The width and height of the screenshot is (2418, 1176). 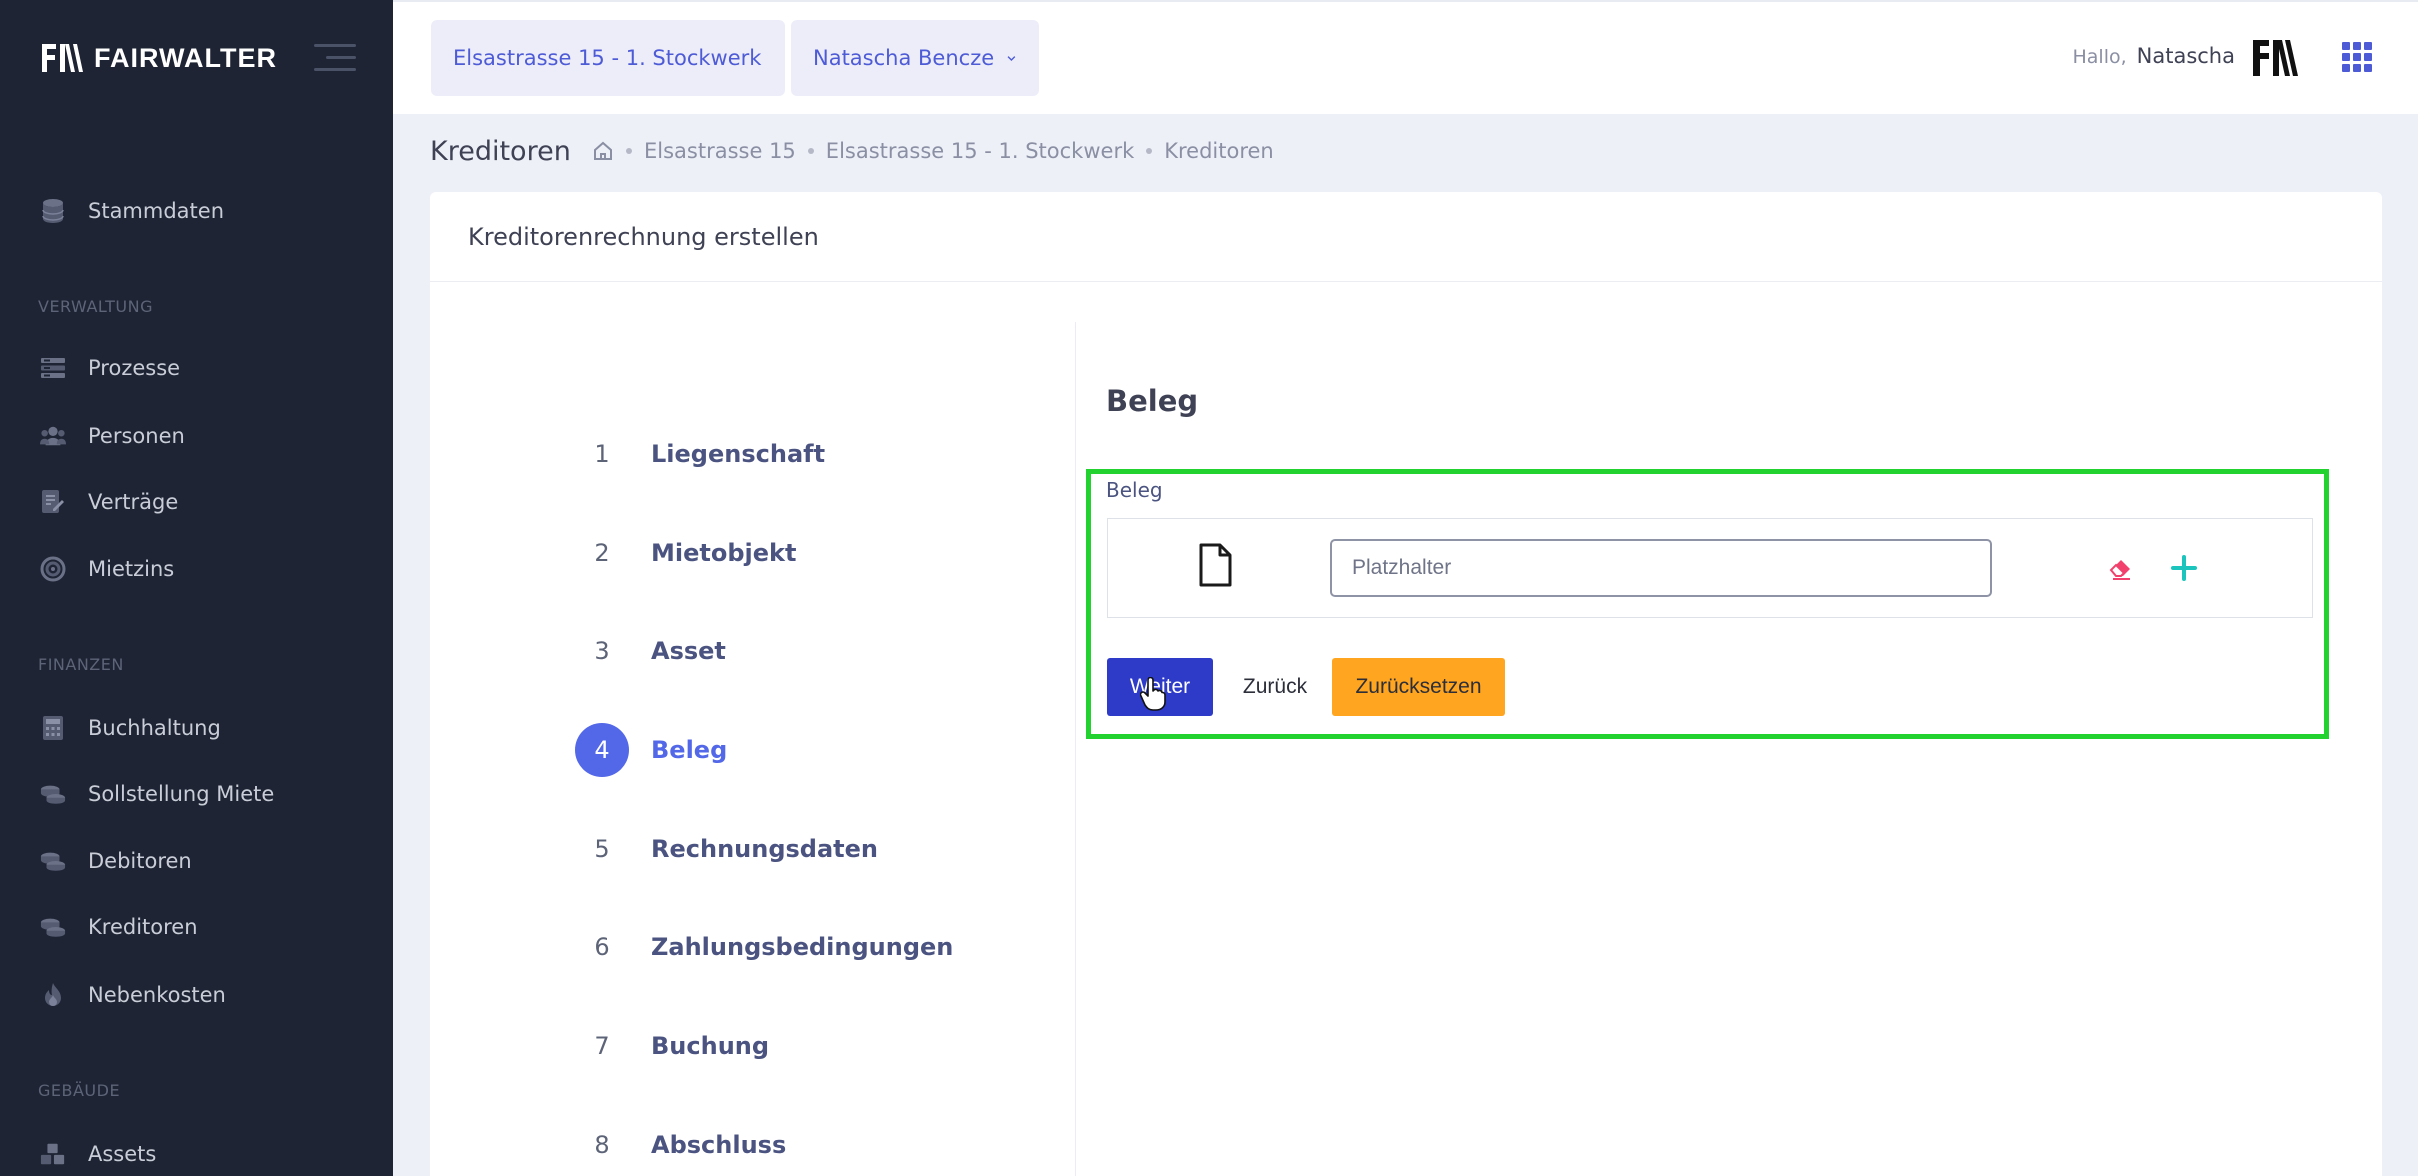 I want to click on step-label: Abschluss, so click(x=719, y=1145).